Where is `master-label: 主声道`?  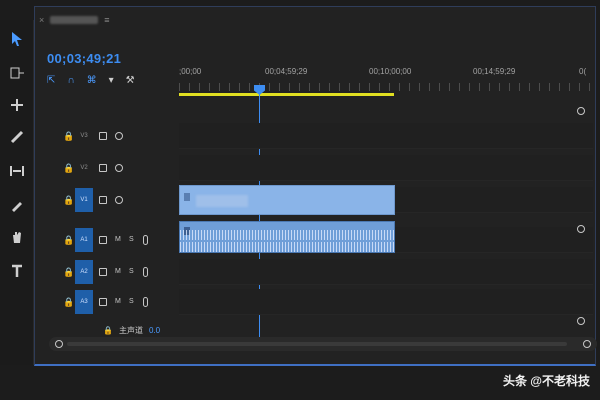 master-label: 主声道 is located at coordinates (130, 330).